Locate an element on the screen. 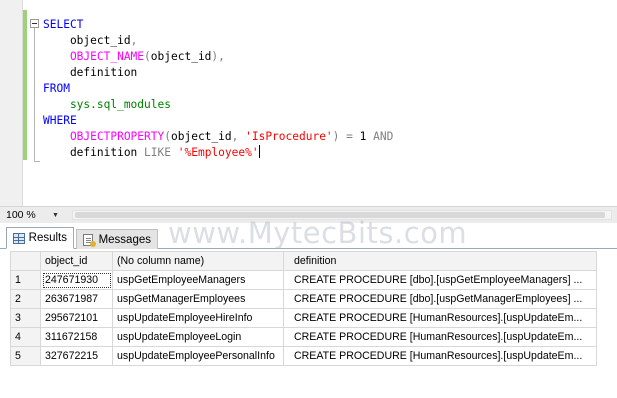 The height and width of the screenshot is (398, 617). tab-results-label: Results is located at coordinates (47, 238).